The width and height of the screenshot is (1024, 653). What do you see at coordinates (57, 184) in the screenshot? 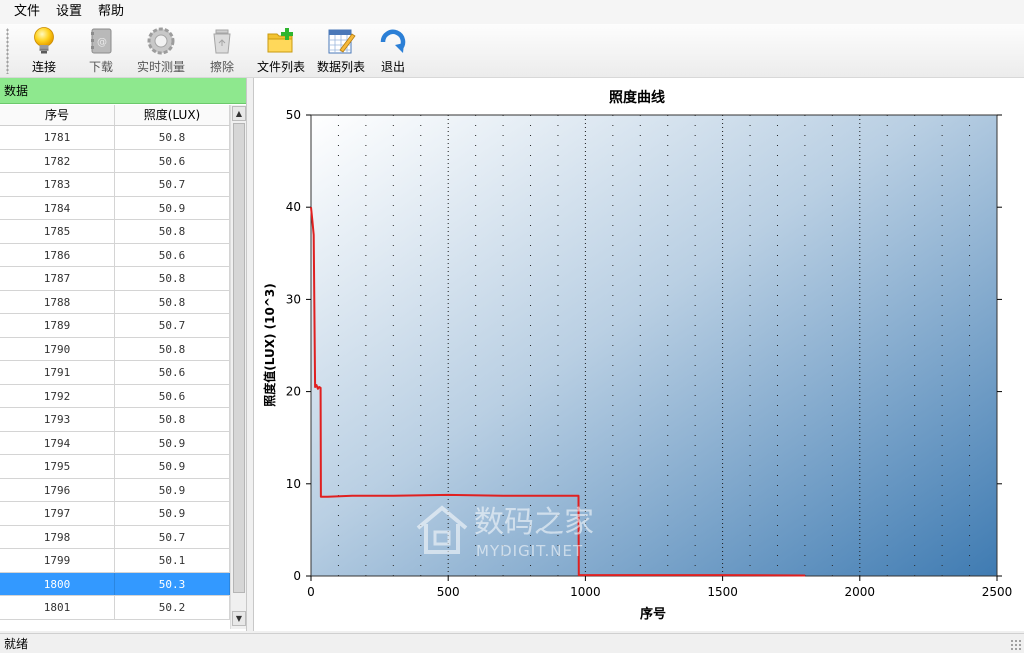
I see `cell-index: 1783` at bounding box center [57, 184].